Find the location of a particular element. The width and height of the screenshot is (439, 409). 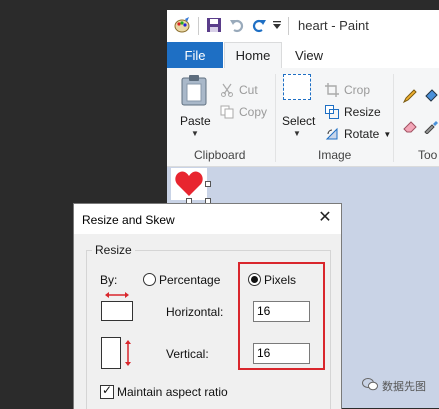

title-bar: heart - Paint is located at coordinates (303, 26).